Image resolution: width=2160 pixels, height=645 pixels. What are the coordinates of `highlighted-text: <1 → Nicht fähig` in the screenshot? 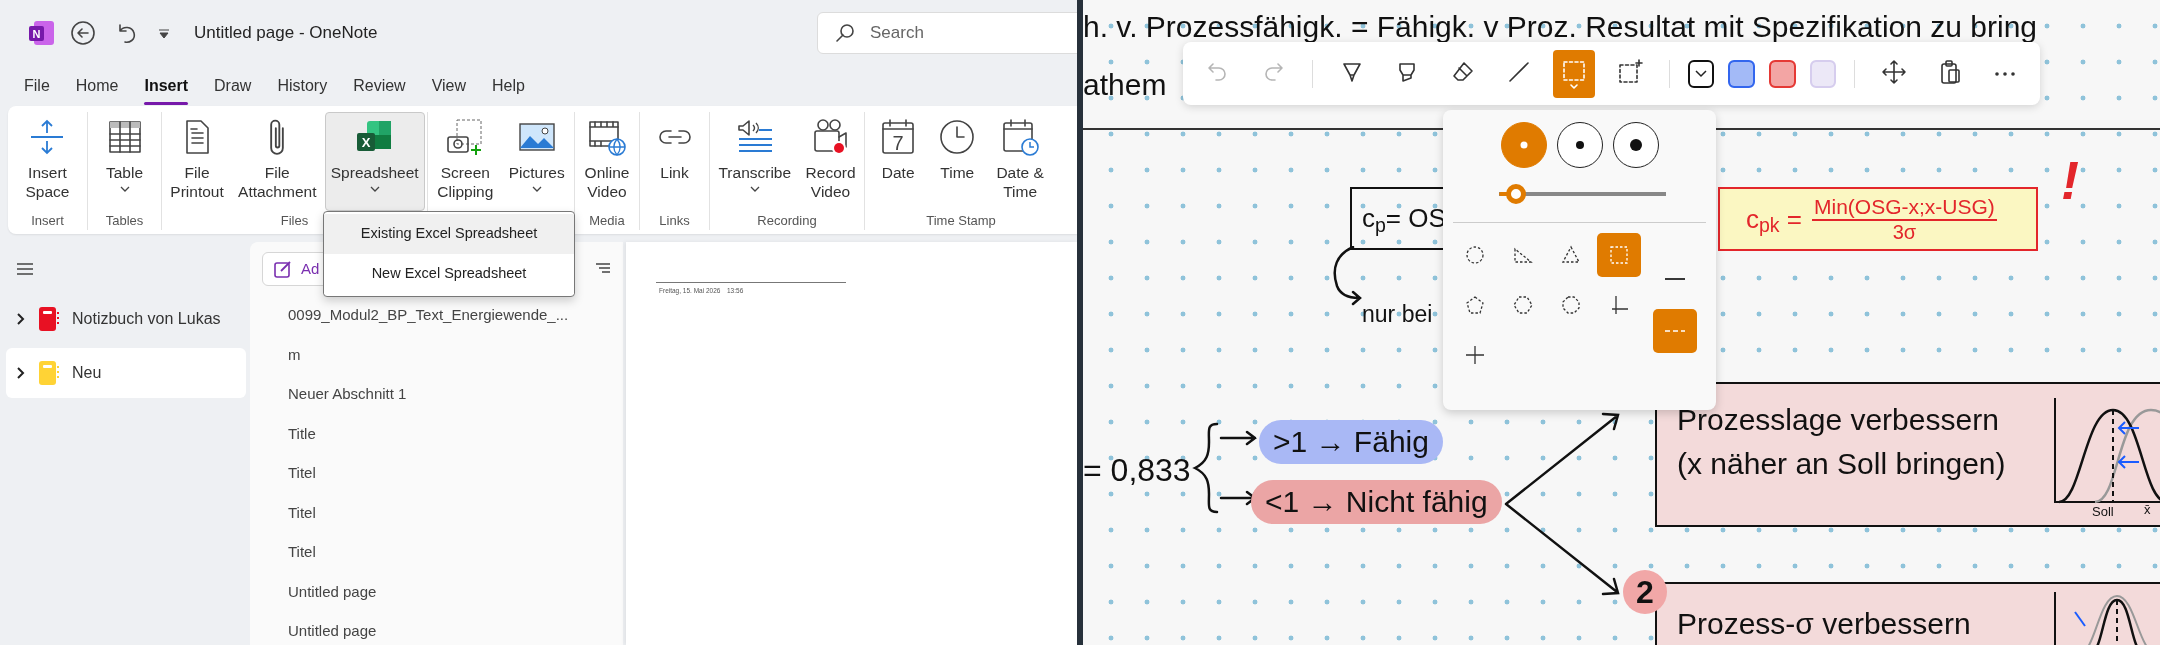 It's located at (1376, 502).